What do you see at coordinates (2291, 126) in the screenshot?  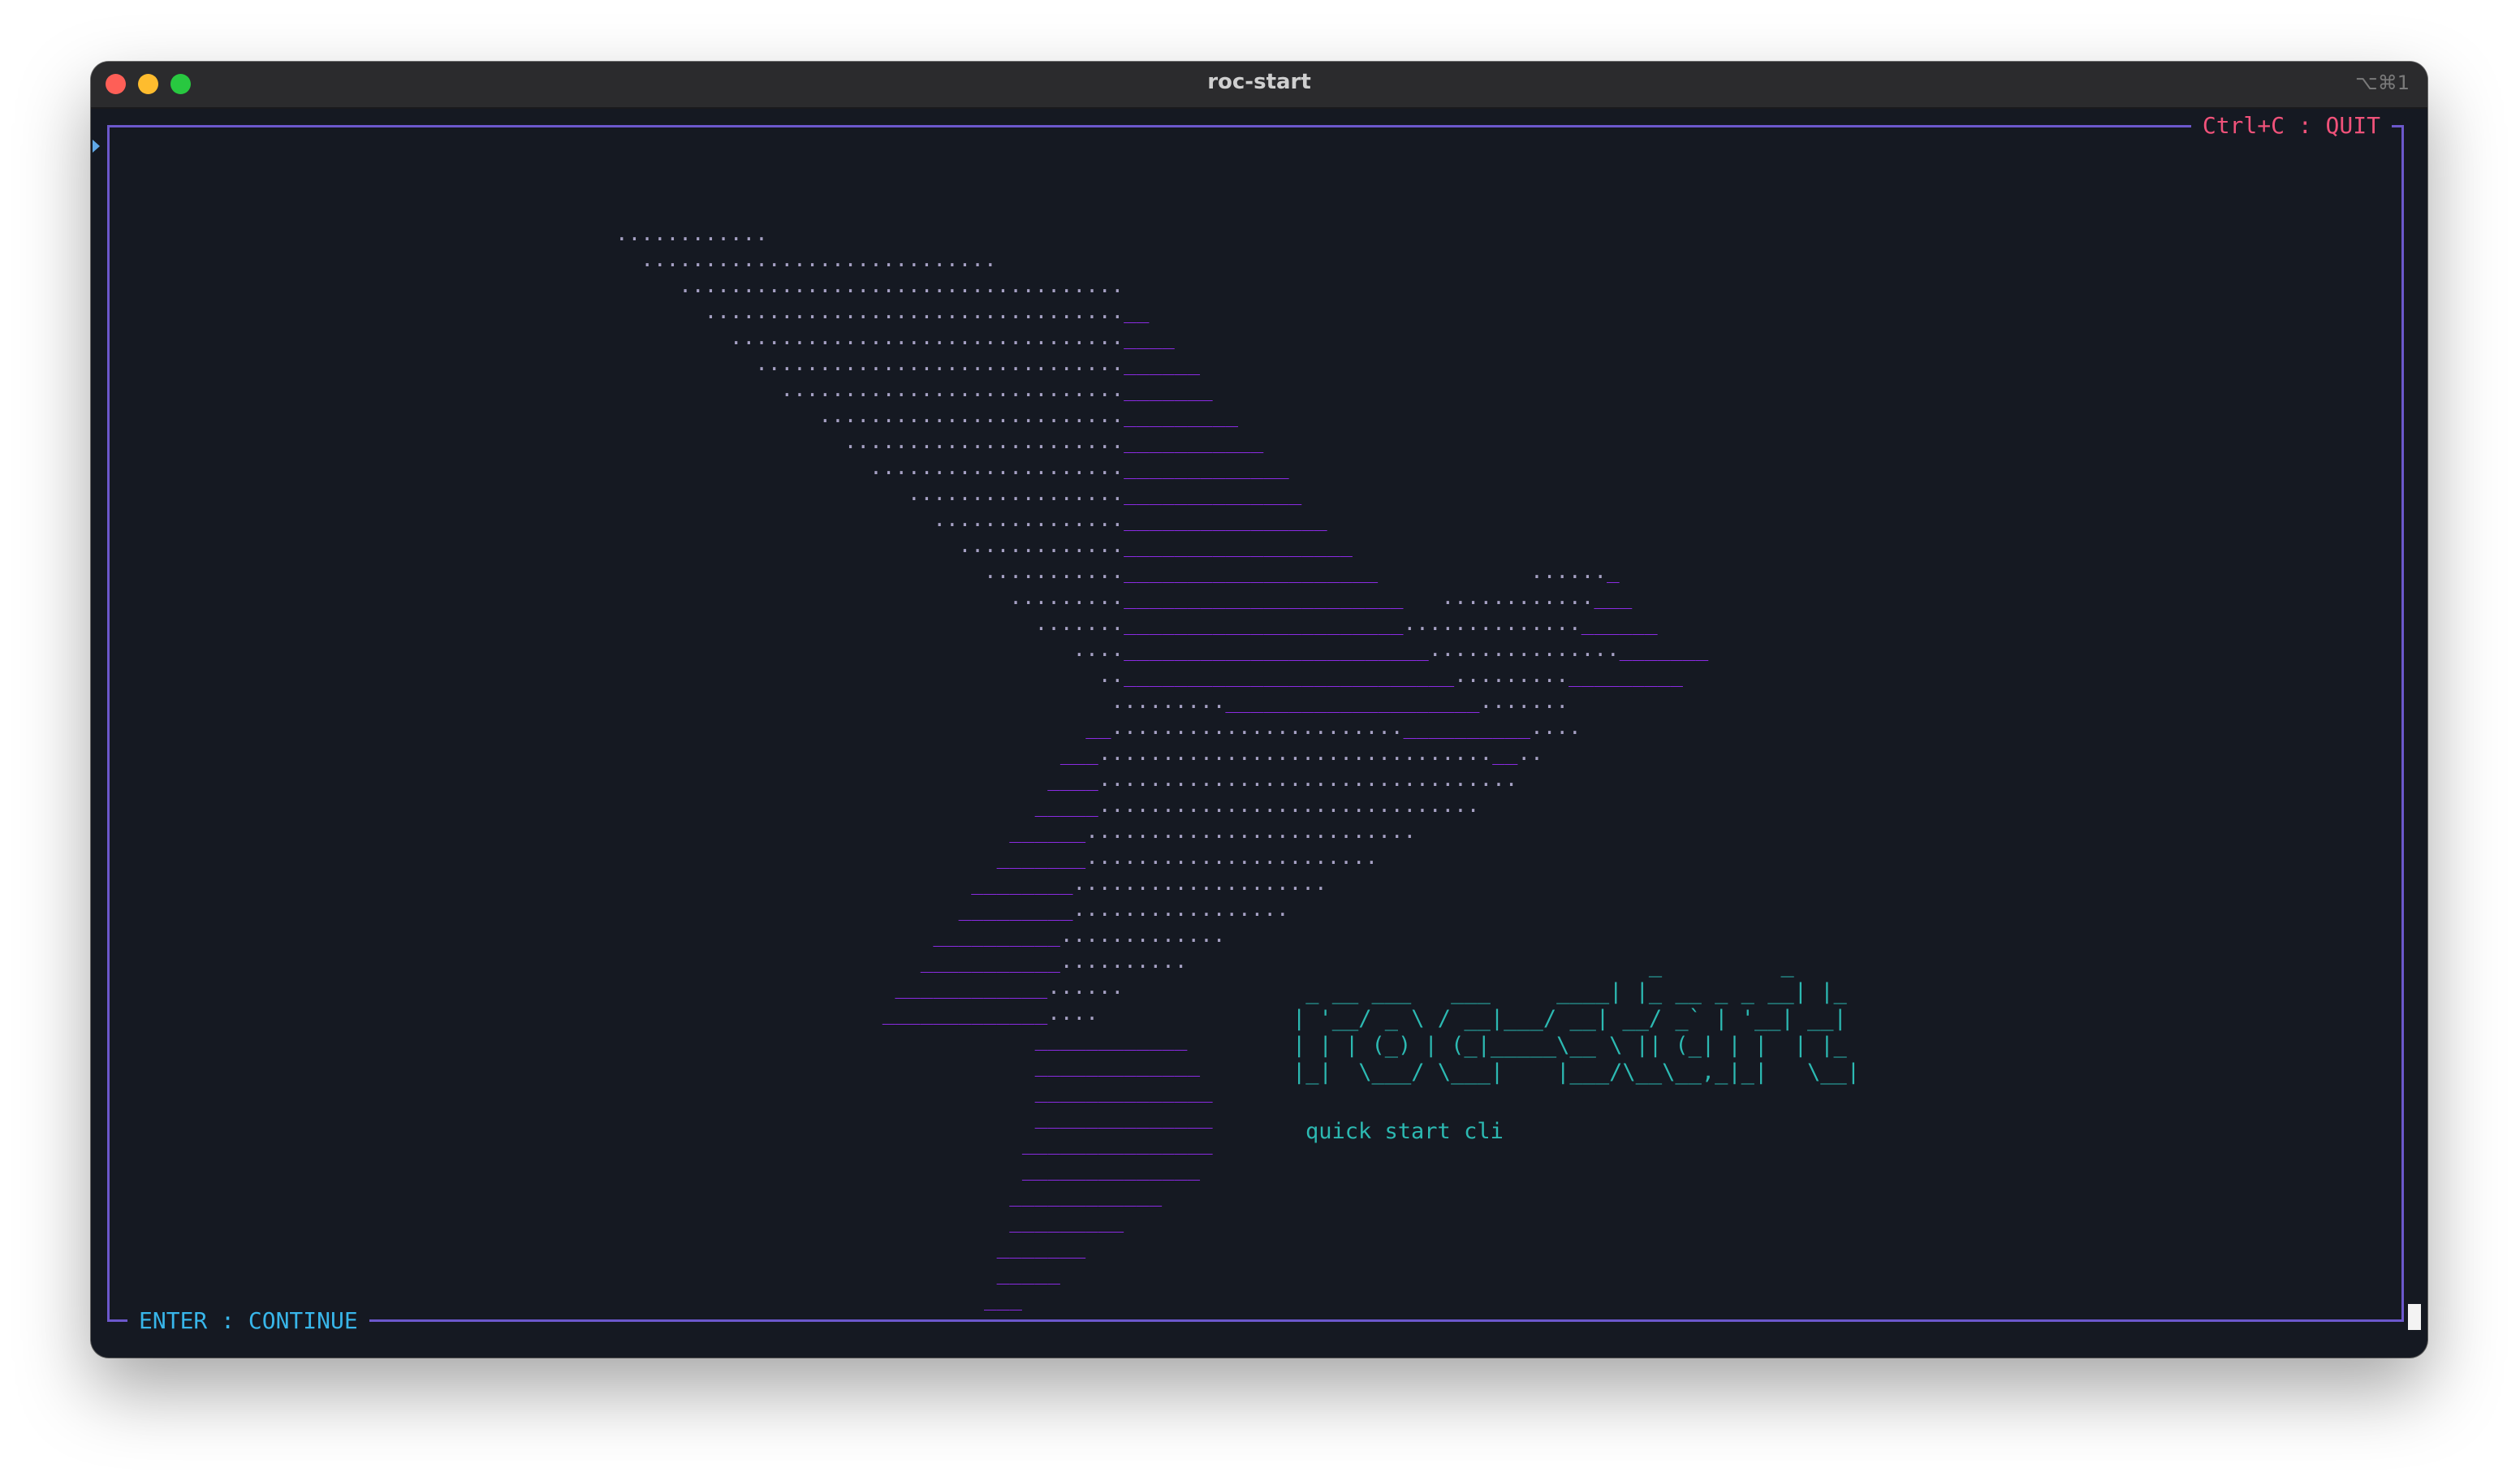 I see `quit-hint: Ctrl+C : QUIT` at bounding box center [2291, 126].